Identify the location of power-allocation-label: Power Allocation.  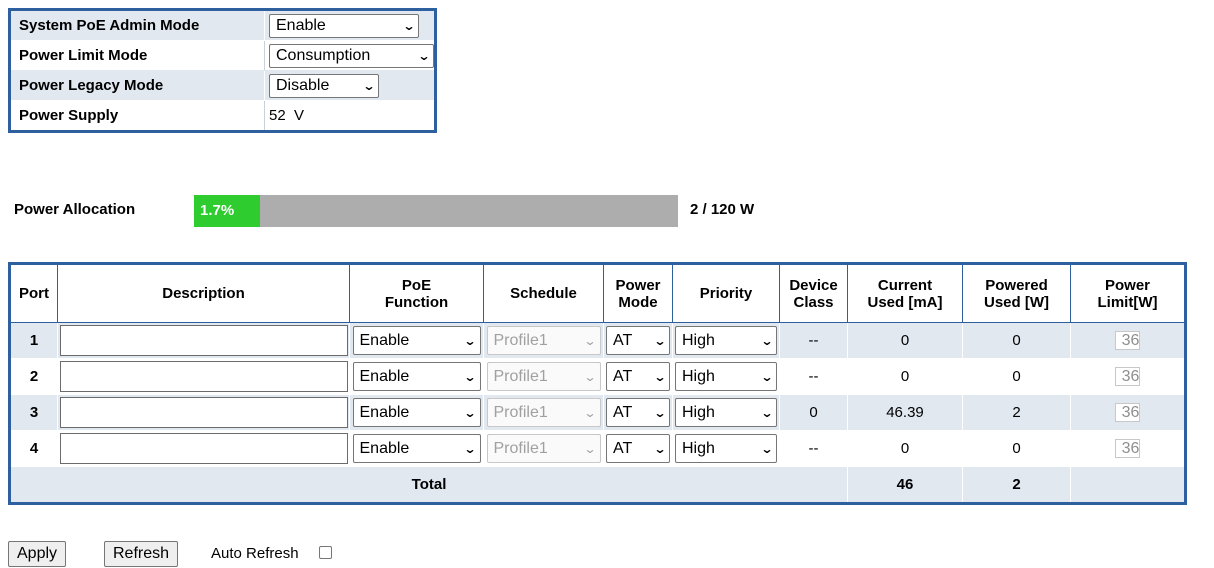
(75, 209).